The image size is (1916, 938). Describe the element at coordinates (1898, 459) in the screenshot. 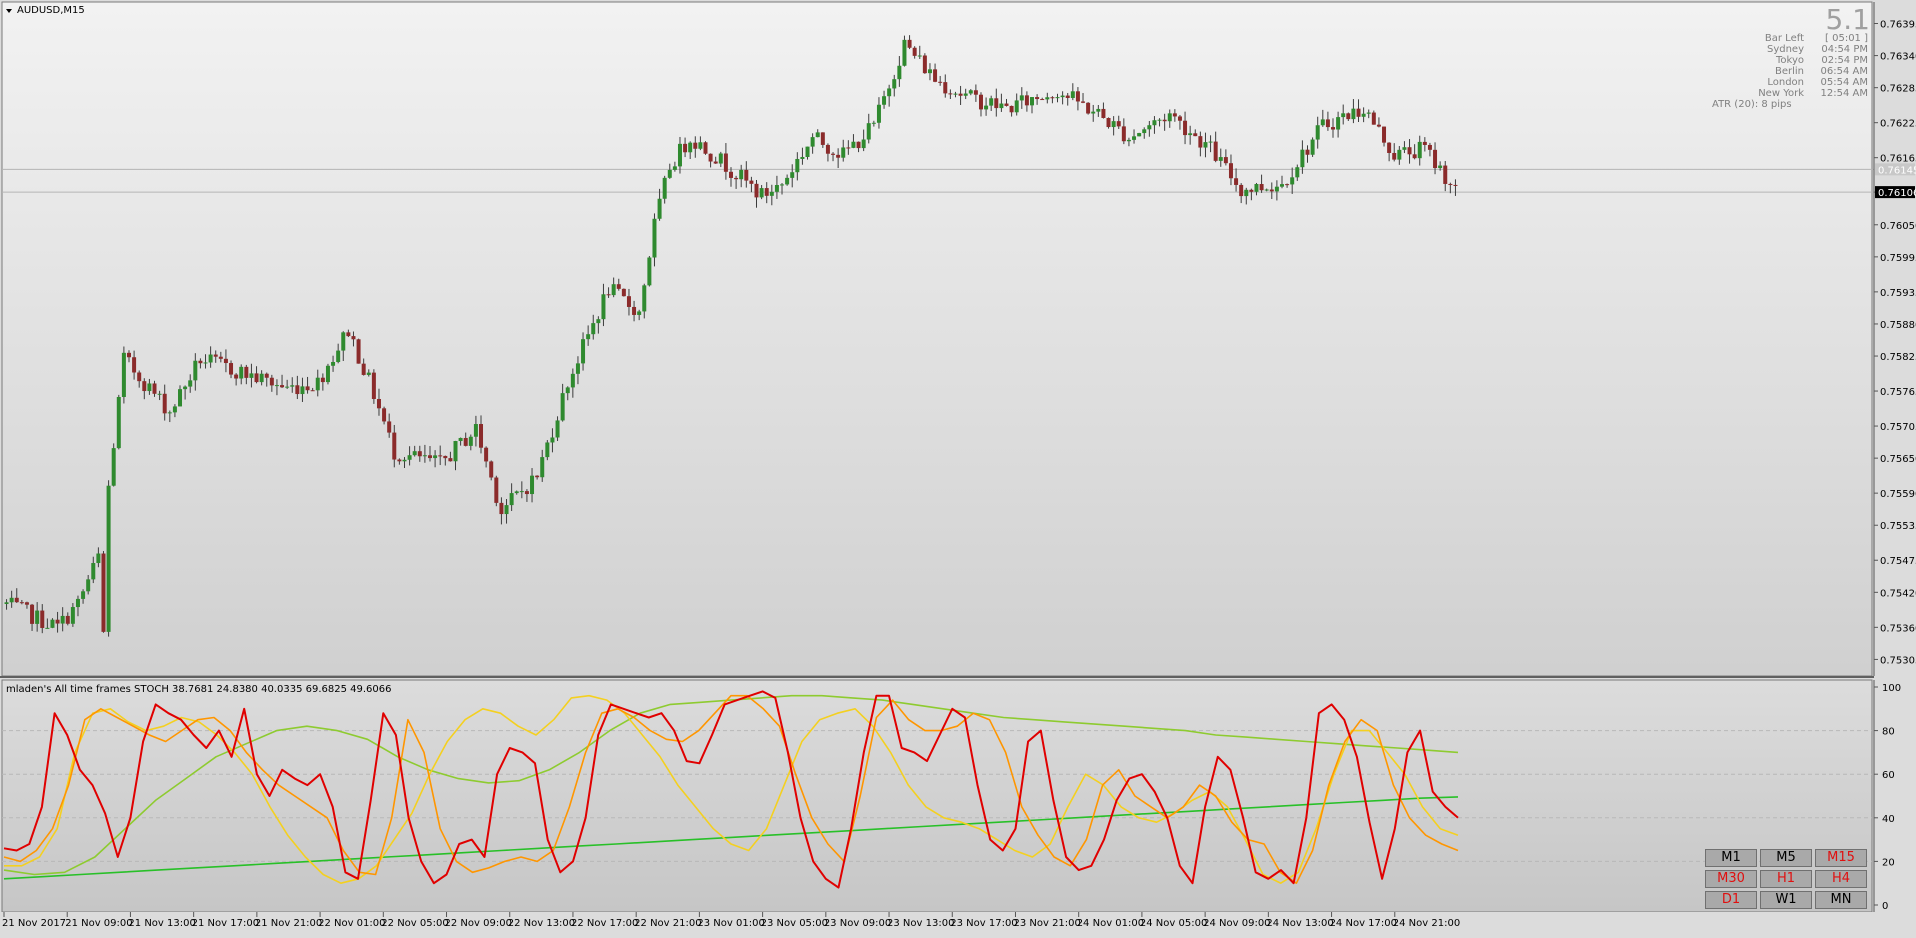

I see `price-tick-label: 0.75650` at that location.